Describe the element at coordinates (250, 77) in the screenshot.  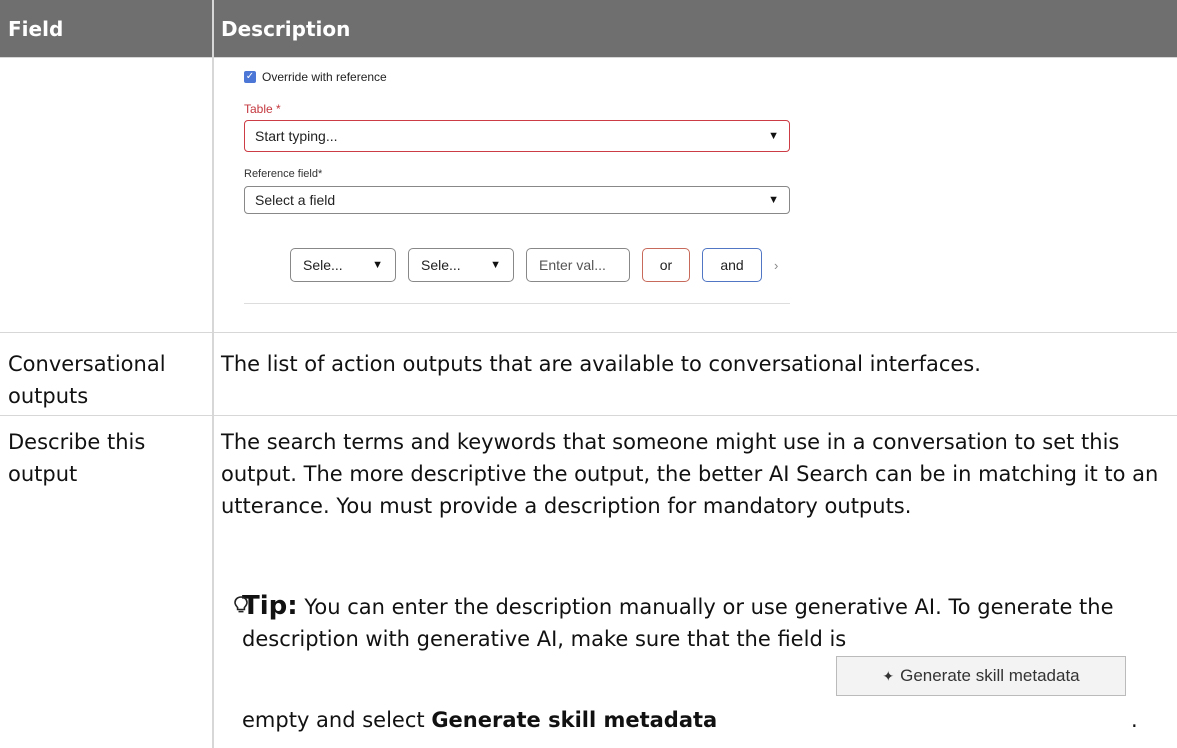
I see `checkbox-checked-icon: ✓` at that location.